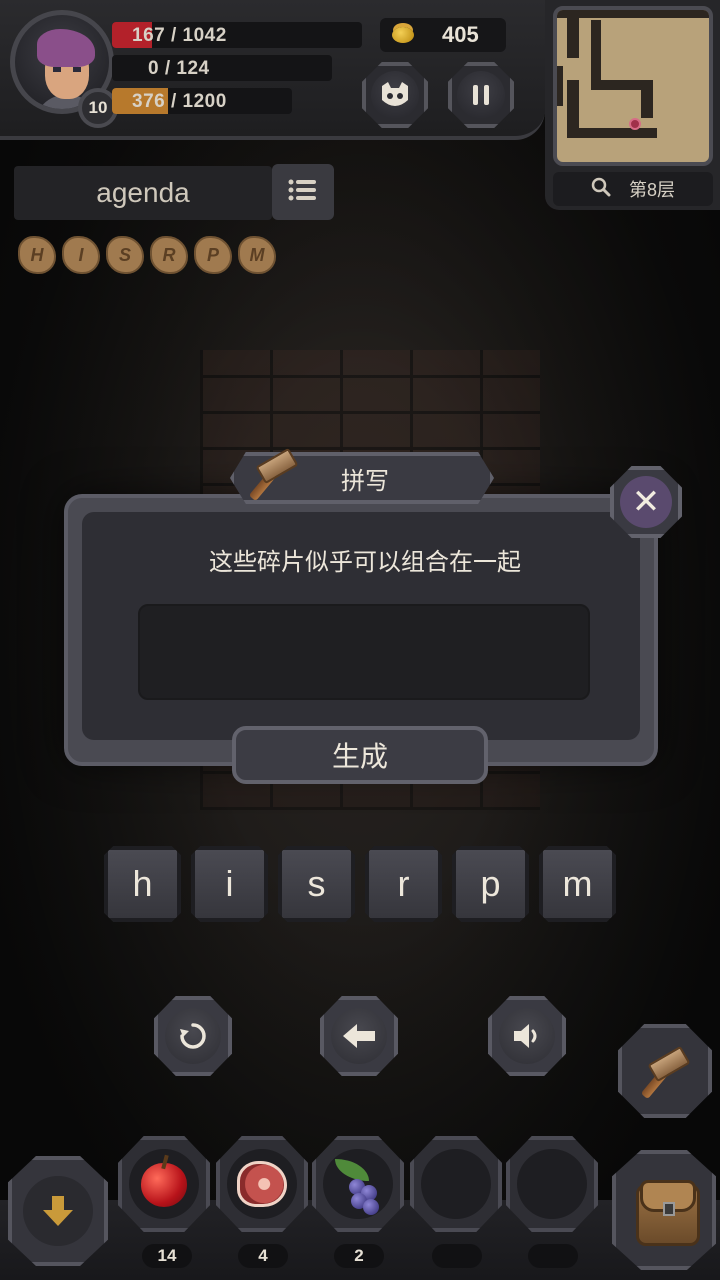 This screenshot has height=1280, width=720. I want to click on magnifier-icon, so click(601, 189).